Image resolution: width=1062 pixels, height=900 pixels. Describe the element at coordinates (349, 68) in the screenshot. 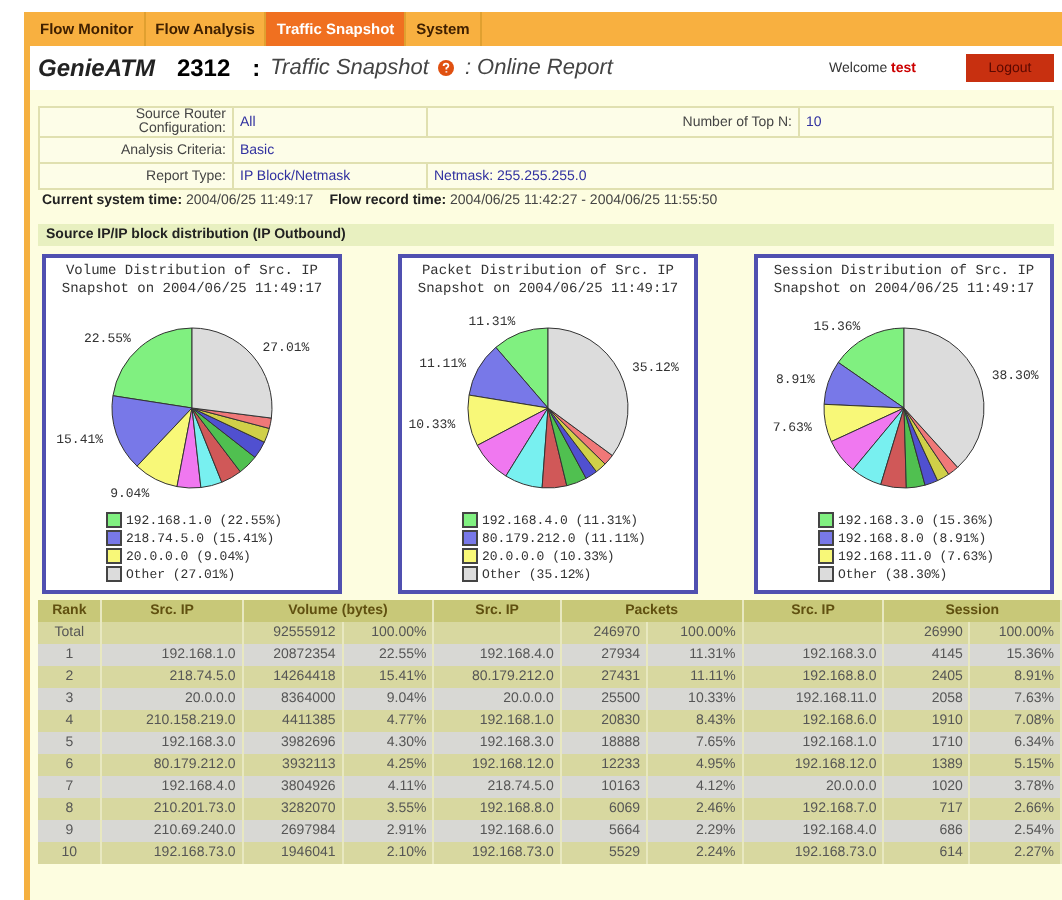

I see `section-title: Traffic Snapshot` at that location.